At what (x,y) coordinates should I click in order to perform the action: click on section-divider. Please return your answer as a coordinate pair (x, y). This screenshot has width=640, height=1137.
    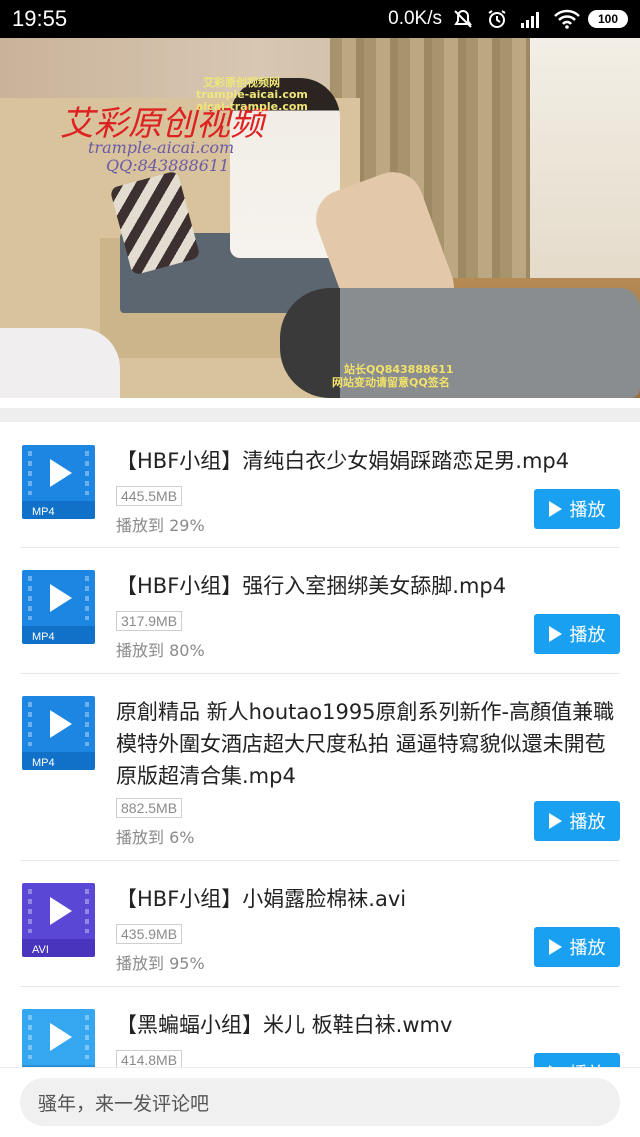
    Looking at the image, I should click on (320, 415).